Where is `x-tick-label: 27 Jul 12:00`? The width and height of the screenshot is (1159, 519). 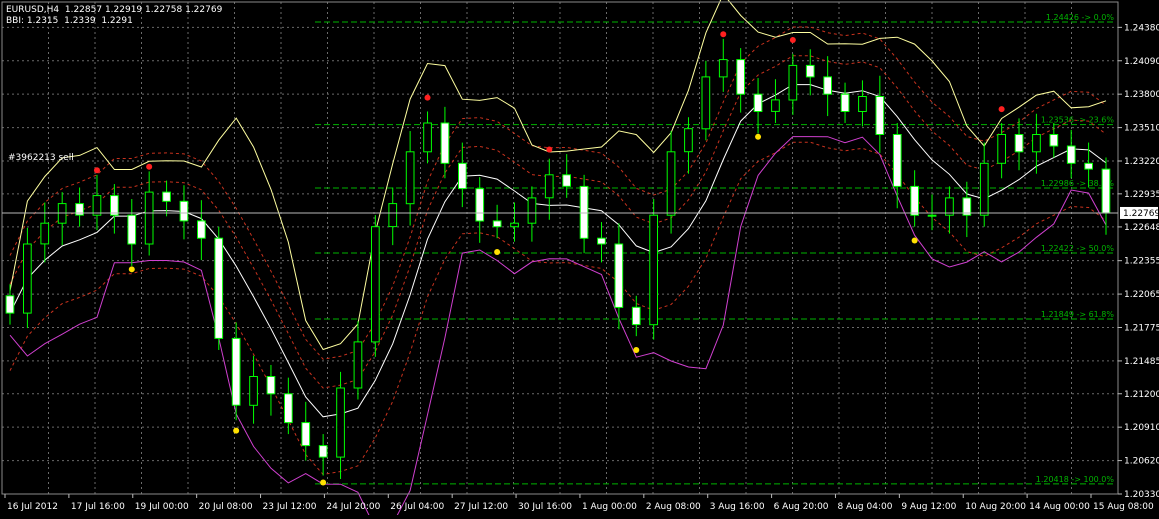
x-tick-label: 27 Jul 12:00 is located at coordinates (481, 507).